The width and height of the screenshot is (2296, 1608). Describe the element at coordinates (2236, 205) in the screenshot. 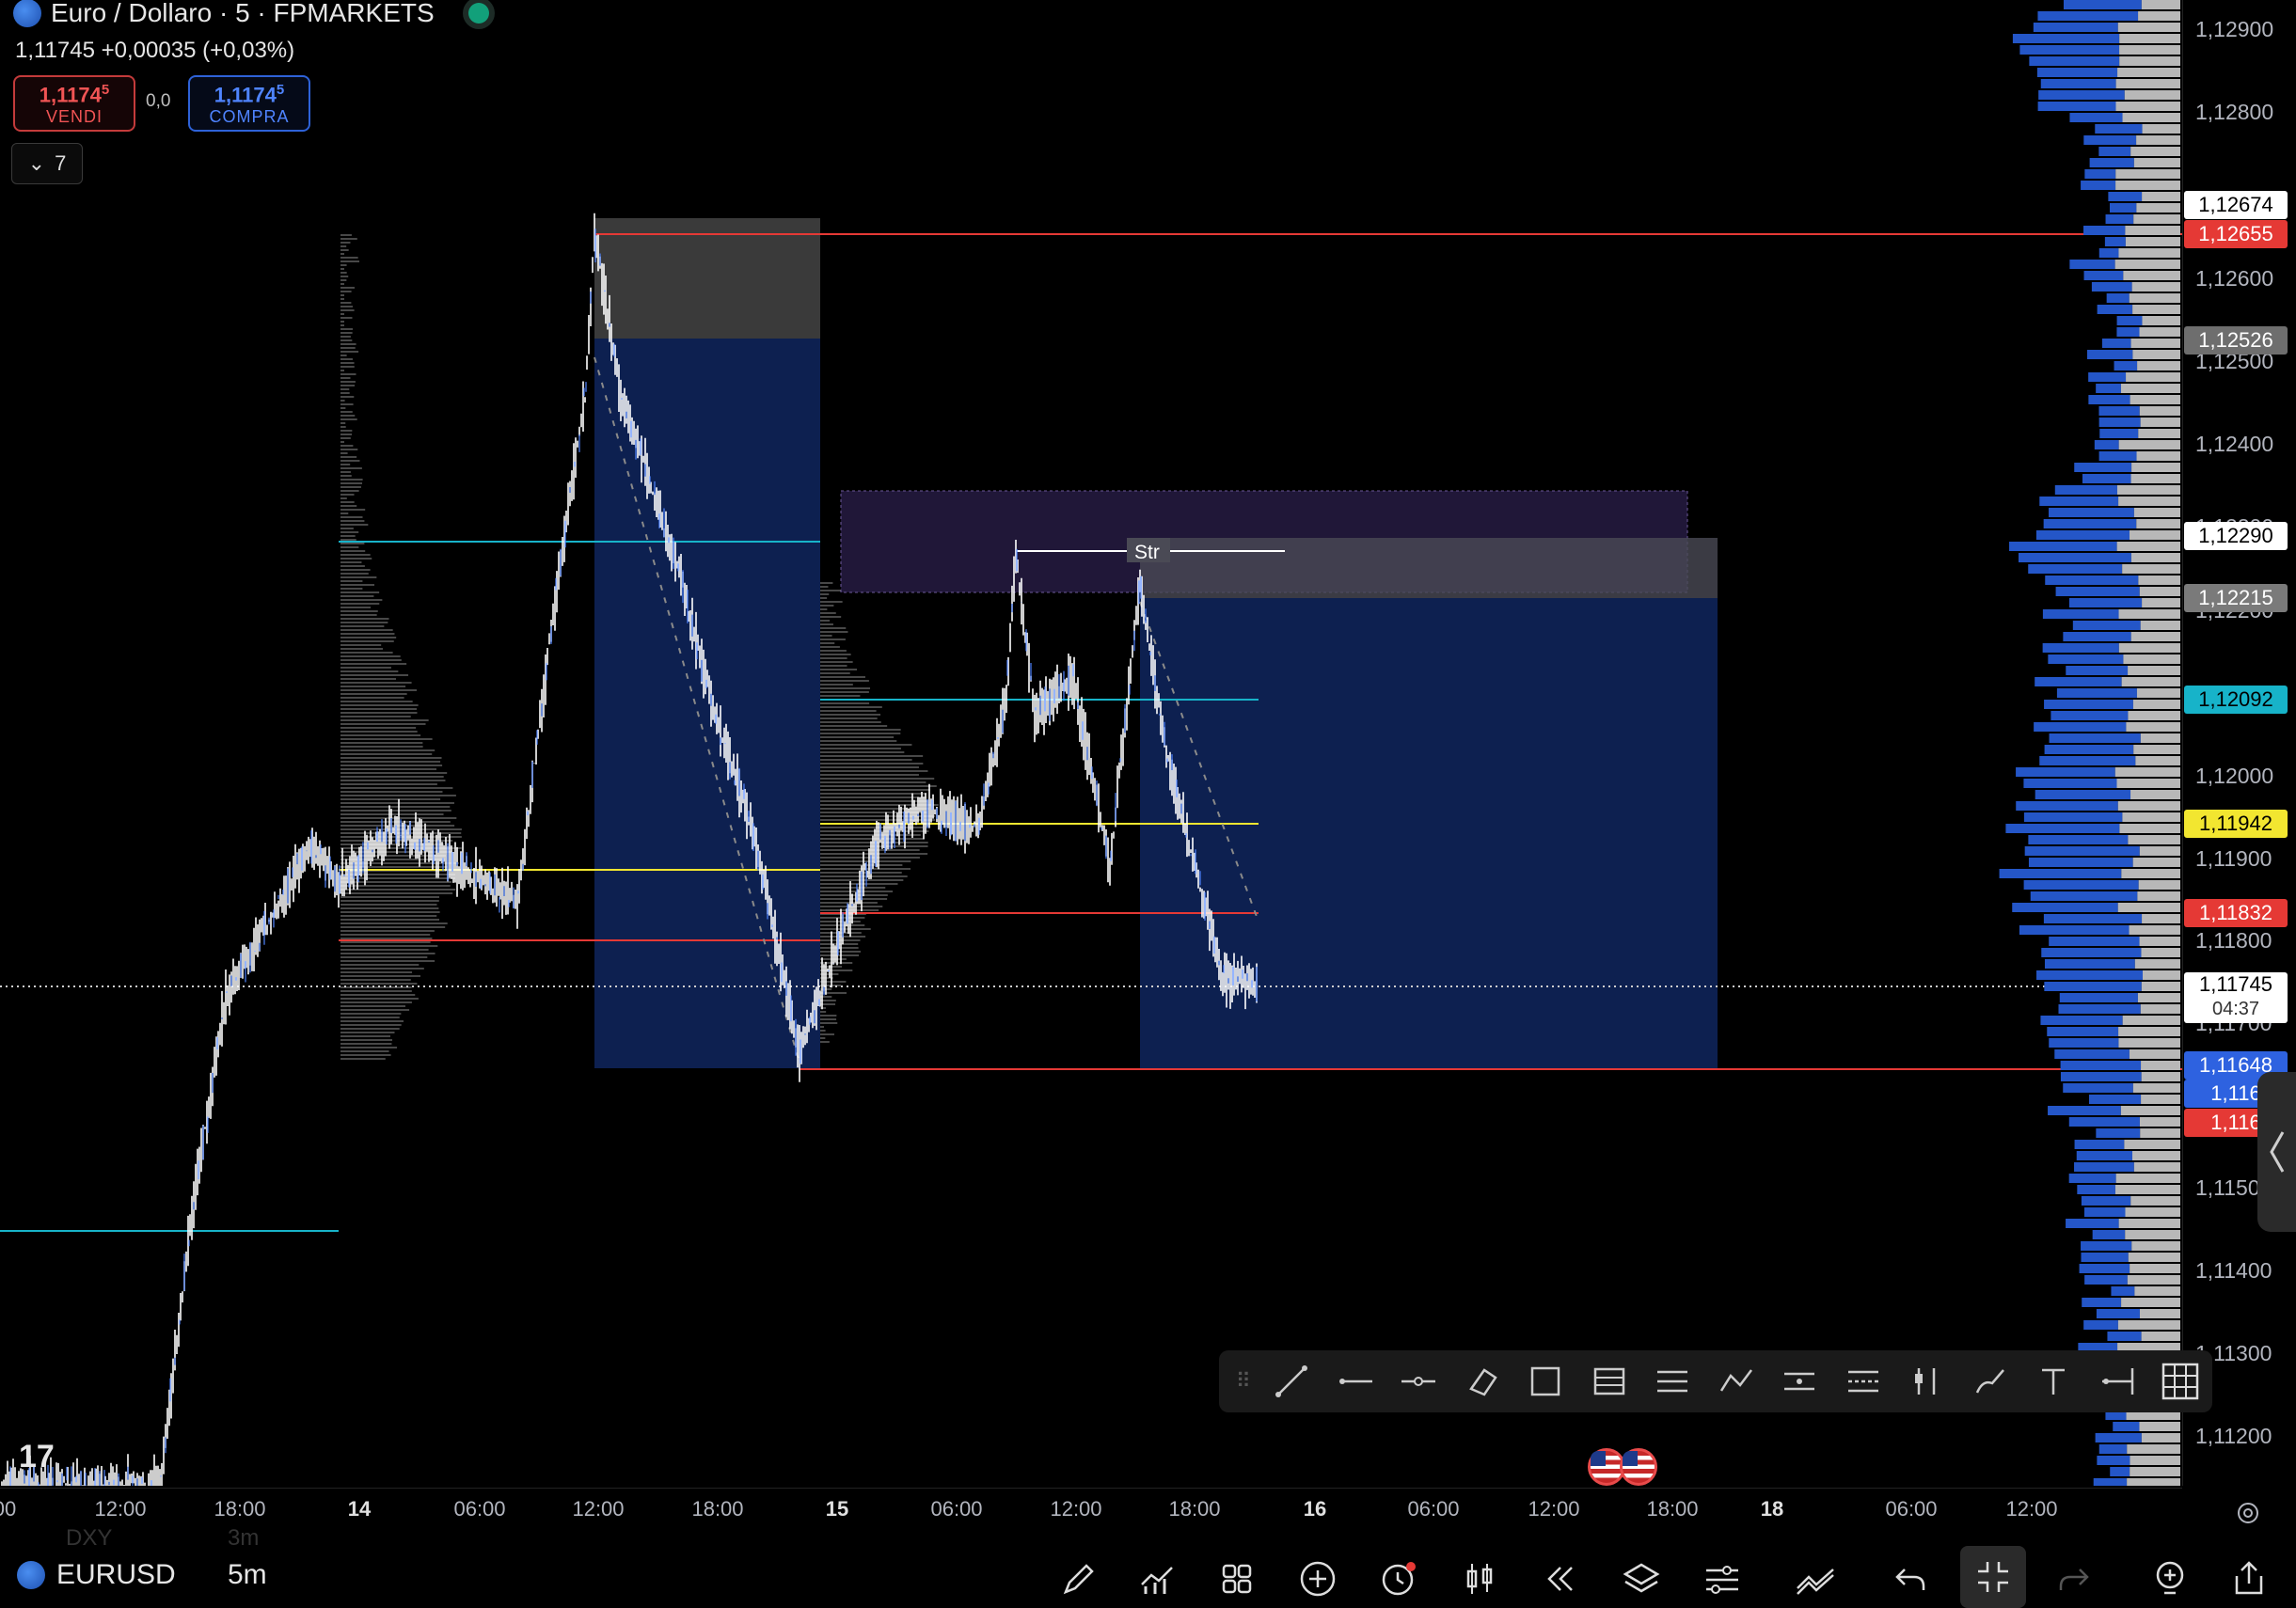

I see `price-tag: 1,12674` at that location.